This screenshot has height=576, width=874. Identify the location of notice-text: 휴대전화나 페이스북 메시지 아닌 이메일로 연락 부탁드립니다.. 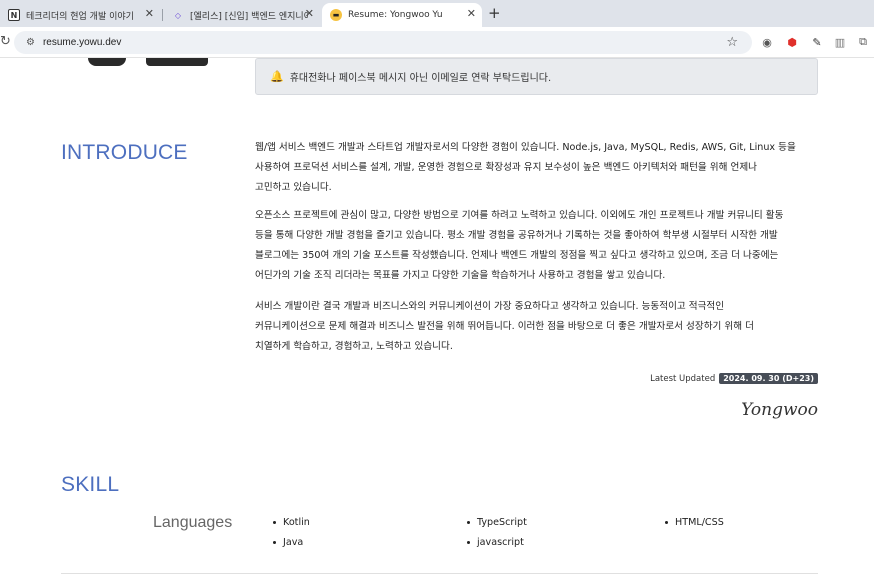
(420, 78).